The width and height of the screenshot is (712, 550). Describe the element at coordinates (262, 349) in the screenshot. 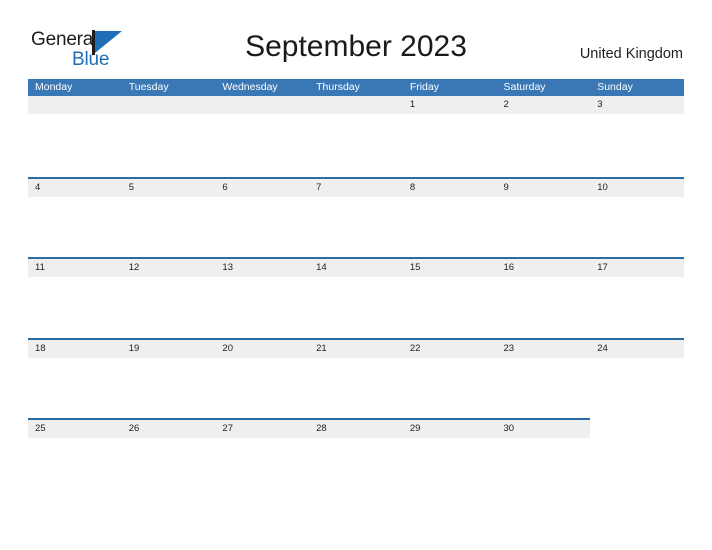

I see `day-number-cell: 20` at that location.